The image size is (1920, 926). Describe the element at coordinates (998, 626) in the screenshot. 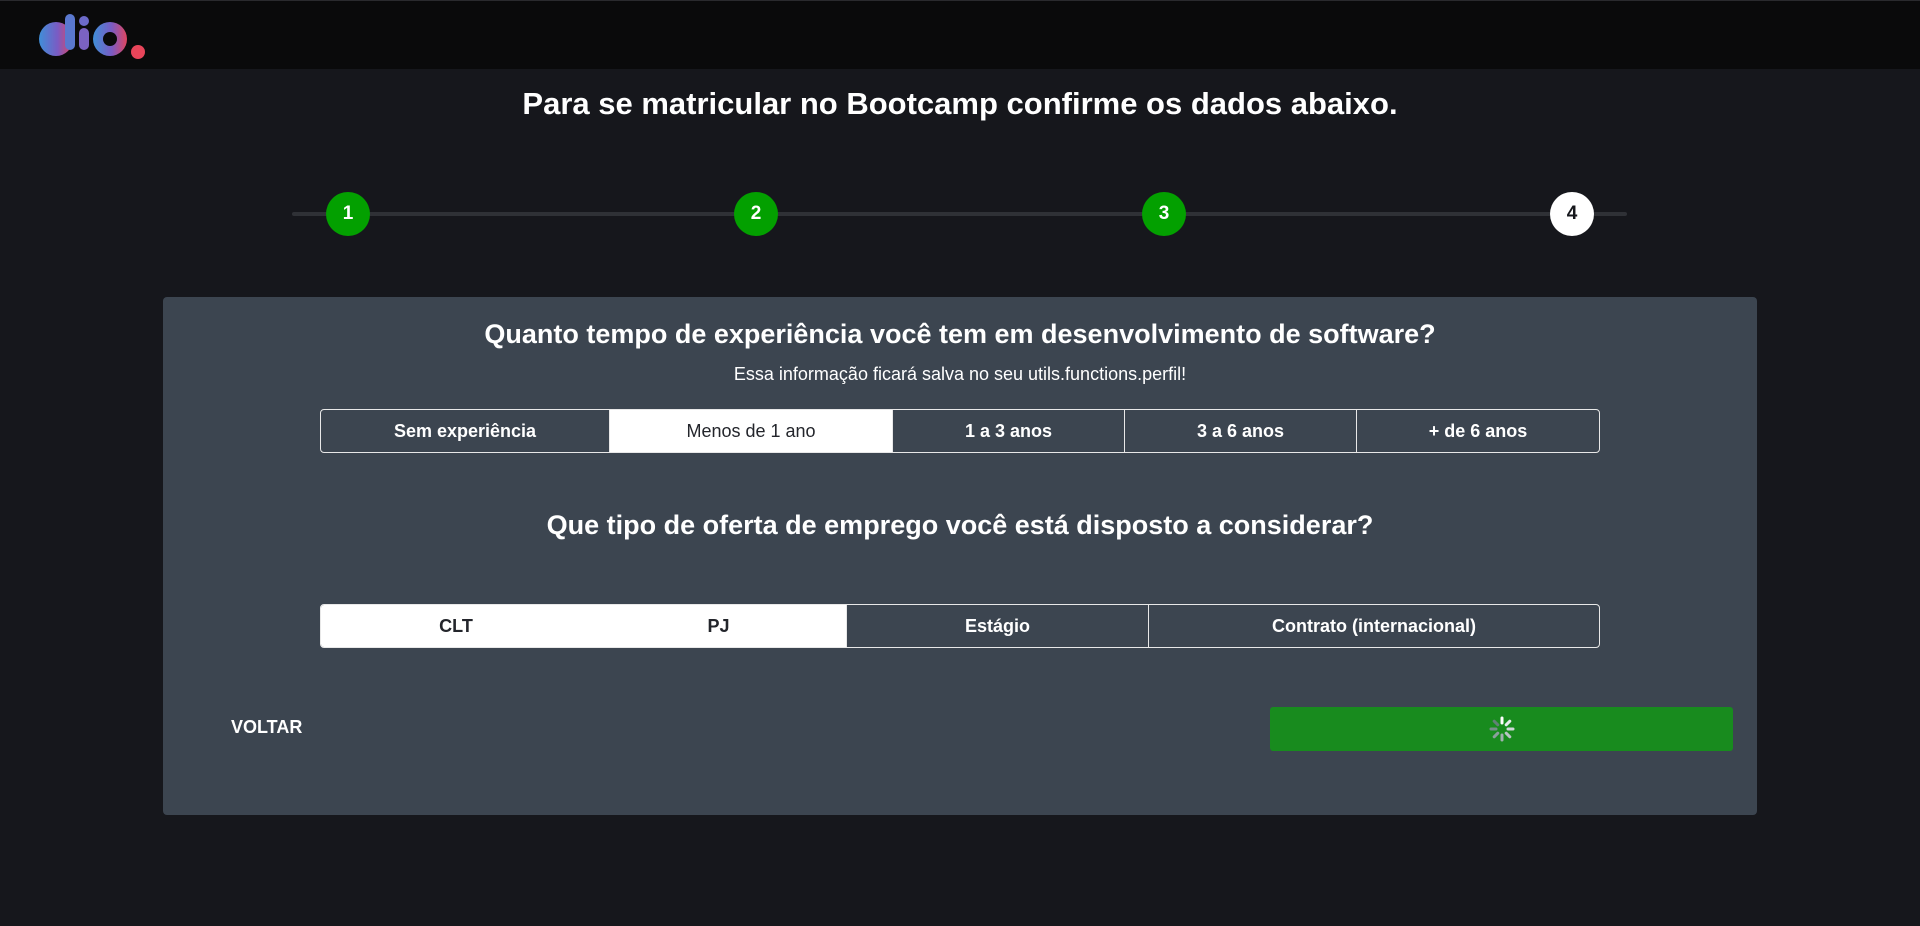

I see `option-estagio: Estágio` at that location.